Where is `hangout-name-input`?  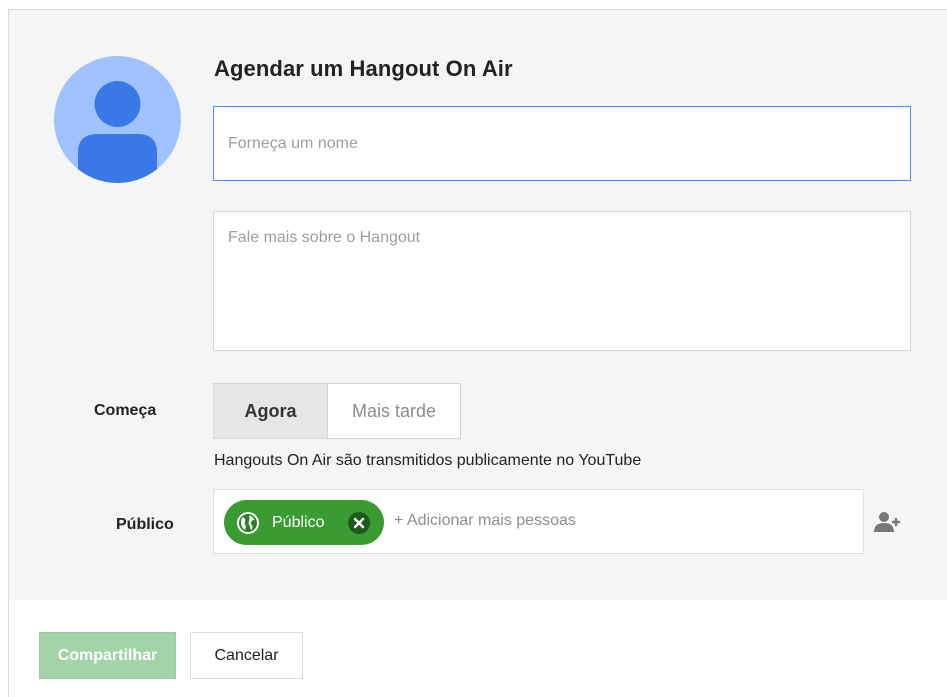
hangout-name-input is located at coordinates (562, 143).